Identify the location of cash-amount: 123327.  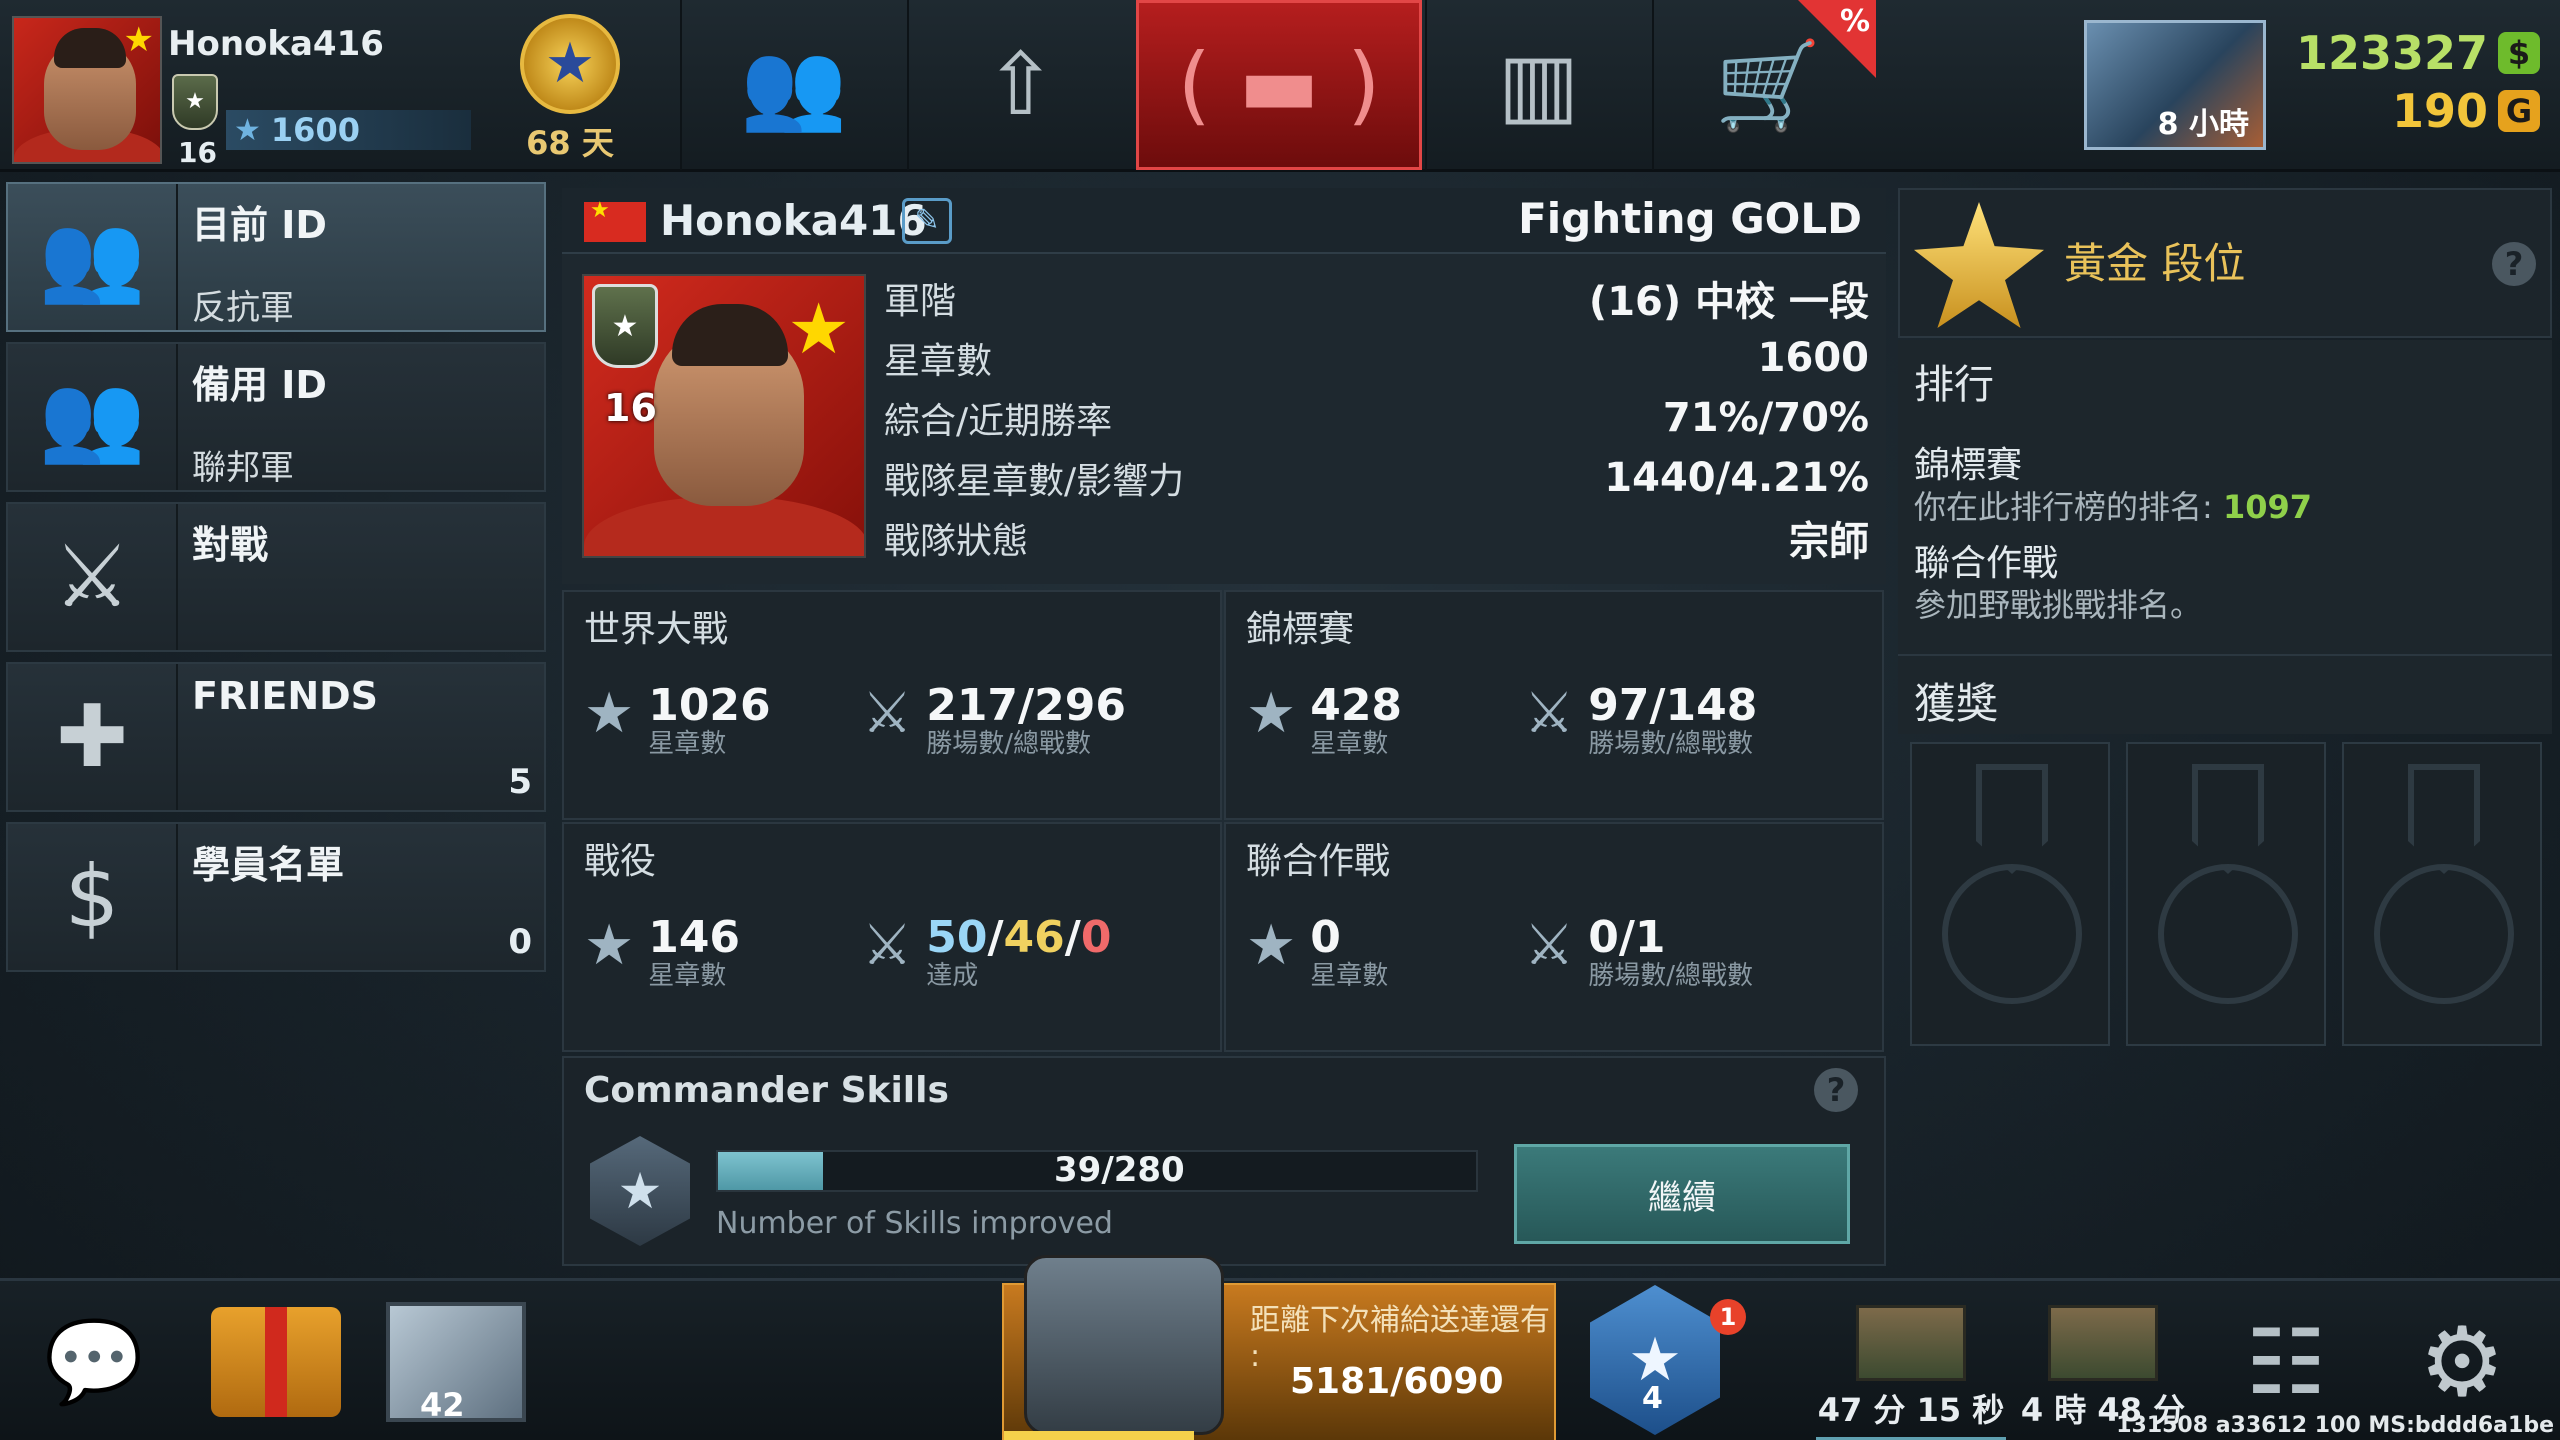
(2391, 53).